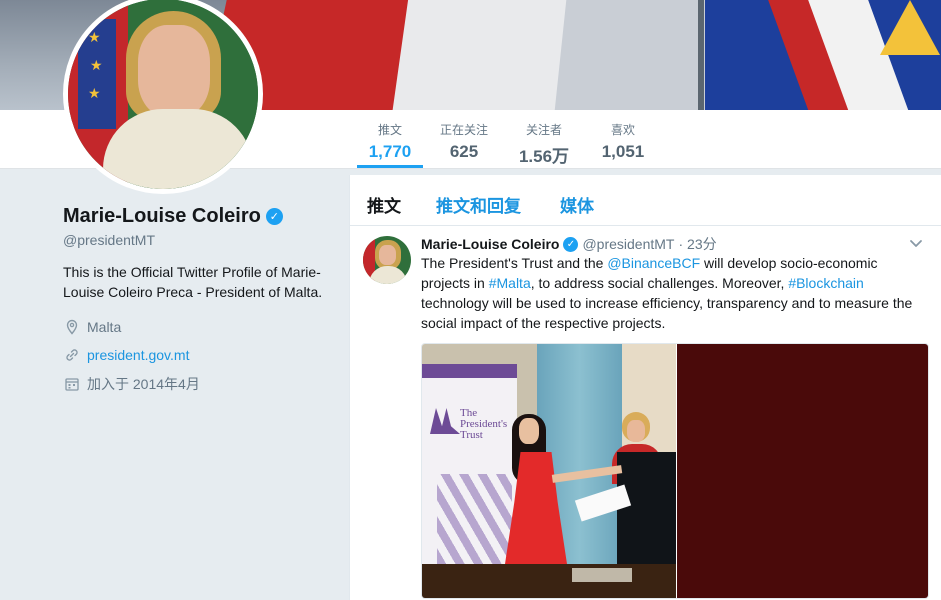 The width and height of the screenshot is (941, 600). I want to click on nav-stat-followers: 关注者 1.56万, so click(544, 139).